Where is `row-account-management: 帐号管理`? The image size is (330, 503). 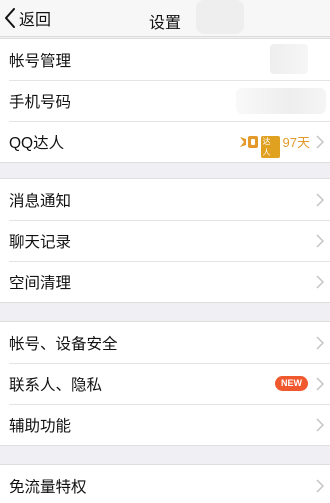 row-account-management: 帐号管理 is located at coordinates (165, 59).